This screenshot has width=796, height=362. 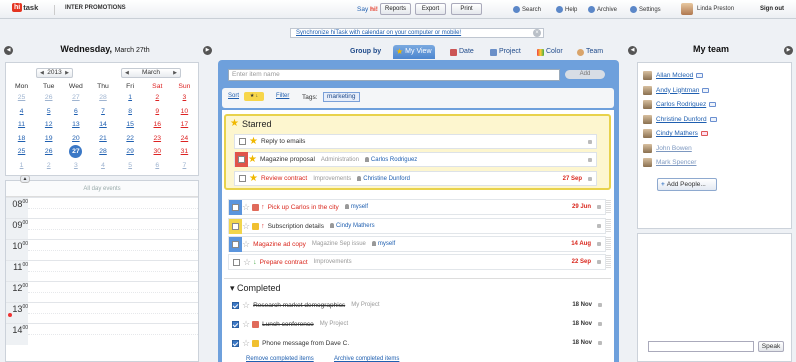 I want to click on calendar-cell: 7, so click(x=184, y=166).